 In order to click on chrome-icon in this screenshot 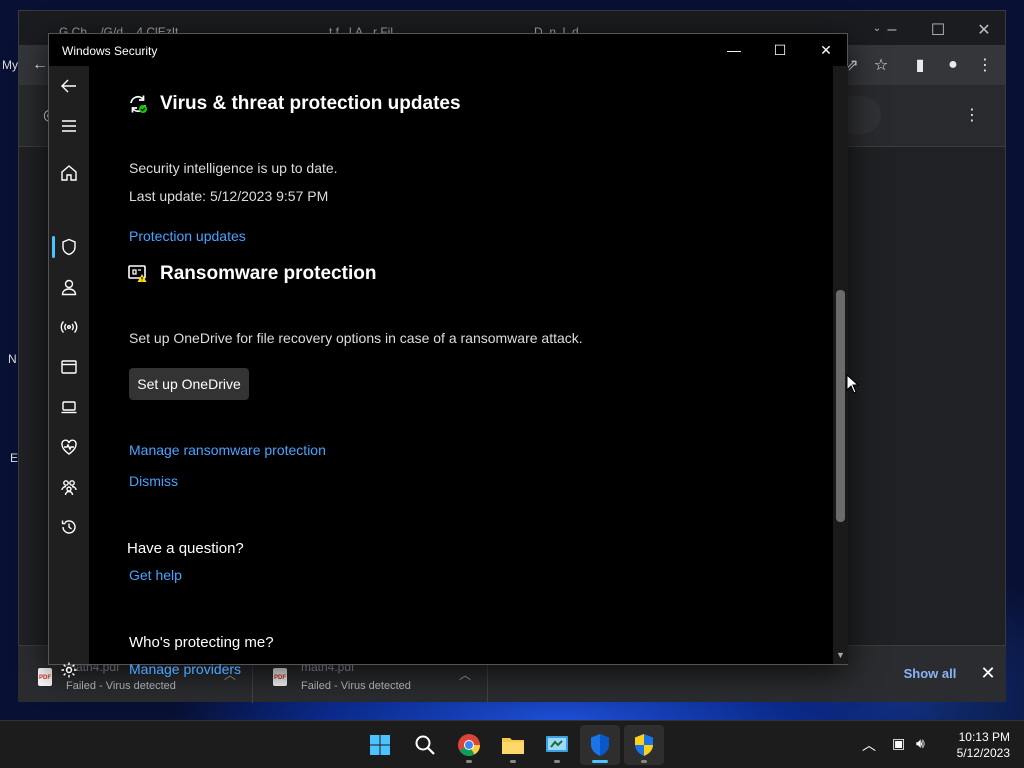, I will do `click(469, 745)`.